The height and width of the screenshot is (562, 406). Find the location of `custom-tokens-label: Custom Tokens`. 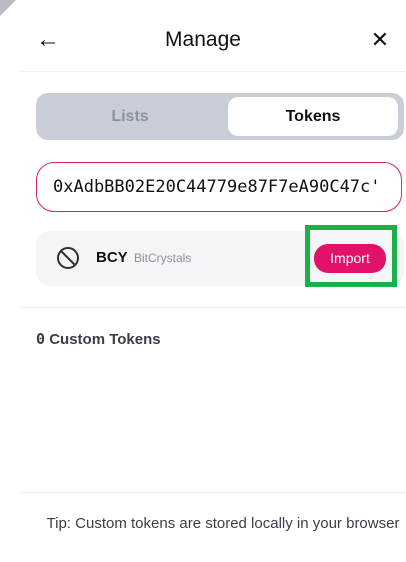

custom-tokens-label: Custom Tokens is located at coordinates (105, 339).